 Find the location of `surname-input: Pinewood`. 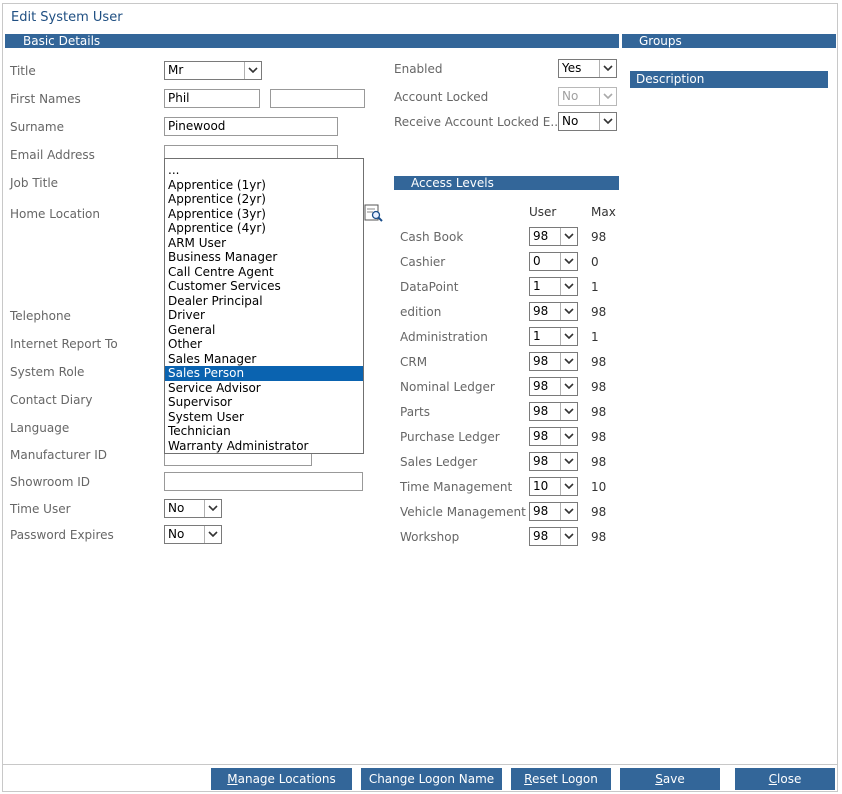

surname-input: Pinewood is located at coordinates (251, 126).